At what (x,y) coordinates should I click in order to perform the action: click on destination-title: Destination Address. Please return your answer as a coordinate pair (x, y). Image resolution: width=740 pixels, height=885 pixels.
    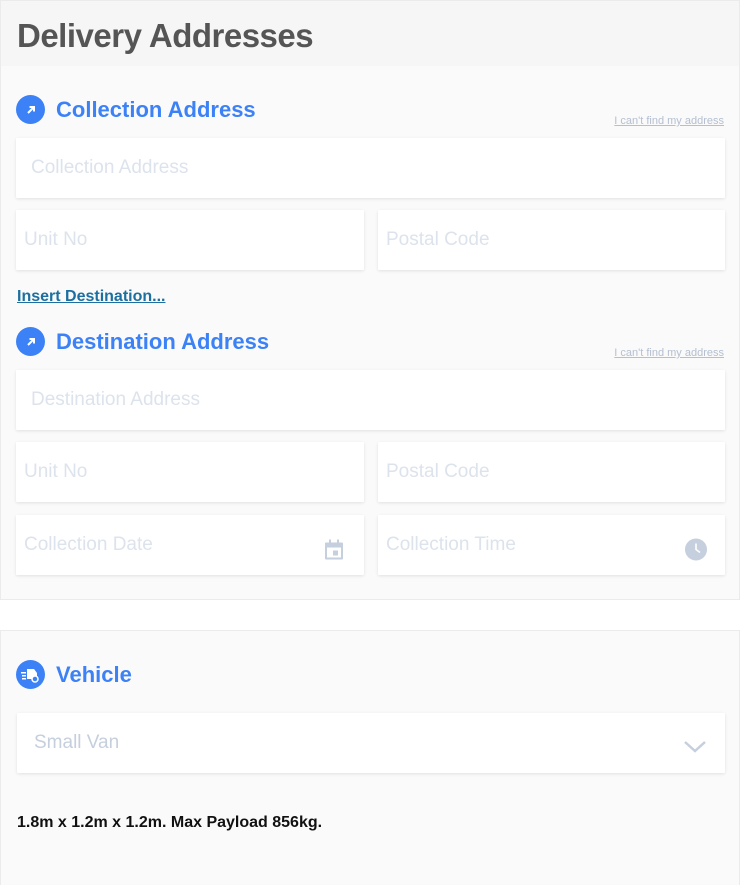
    Looking at the image, I should click on (163, 341).